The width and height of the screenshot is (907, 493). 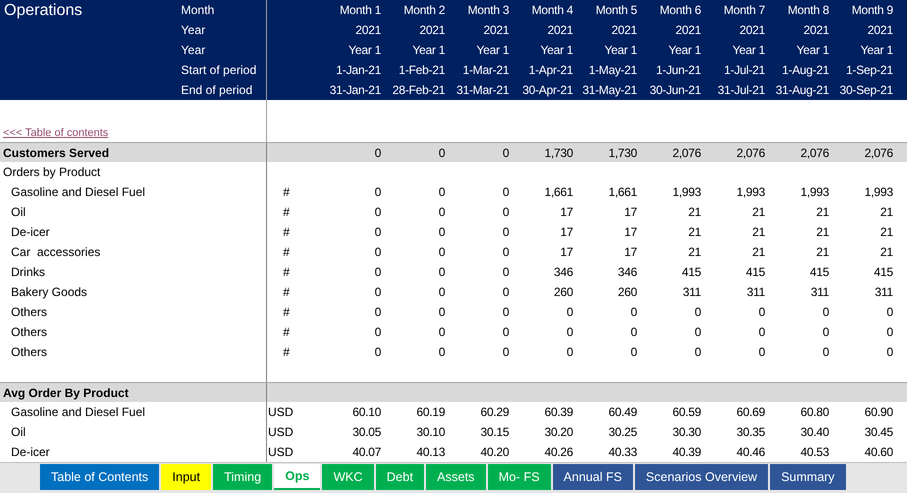 I want to click on row-label: Orders by Product, so click(x=52, y=172).